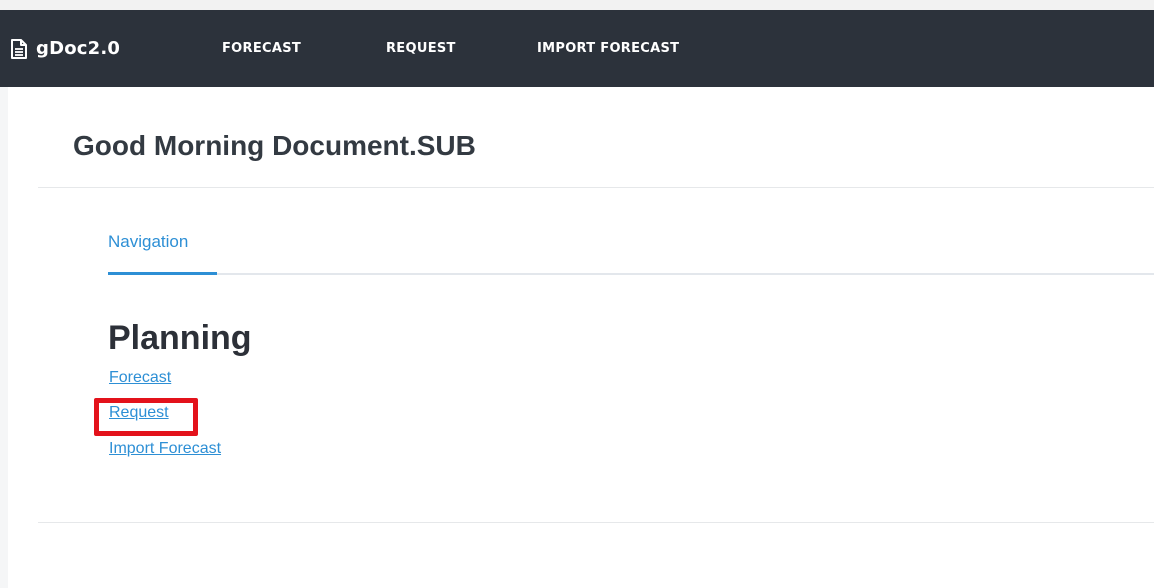 This screenshot has height=588, width=1154. I want to click on nav-import-forecast-link: IMPORT FORECAST, so click(608, 48).